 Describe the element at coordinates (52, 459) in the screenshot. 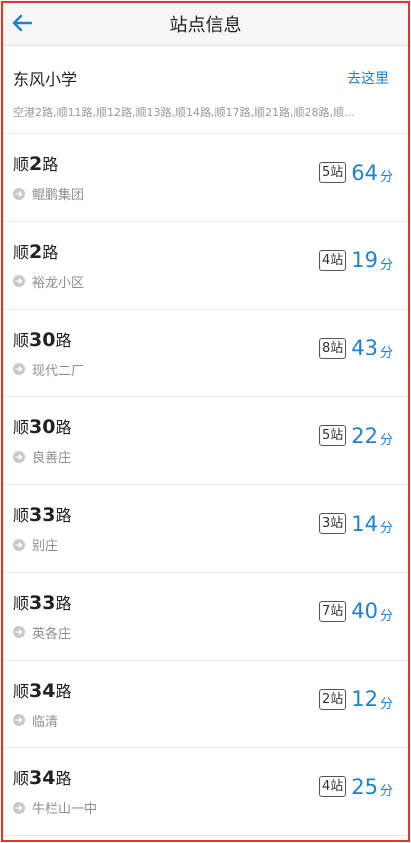

I see `destination-label: 良善庄` at that location.